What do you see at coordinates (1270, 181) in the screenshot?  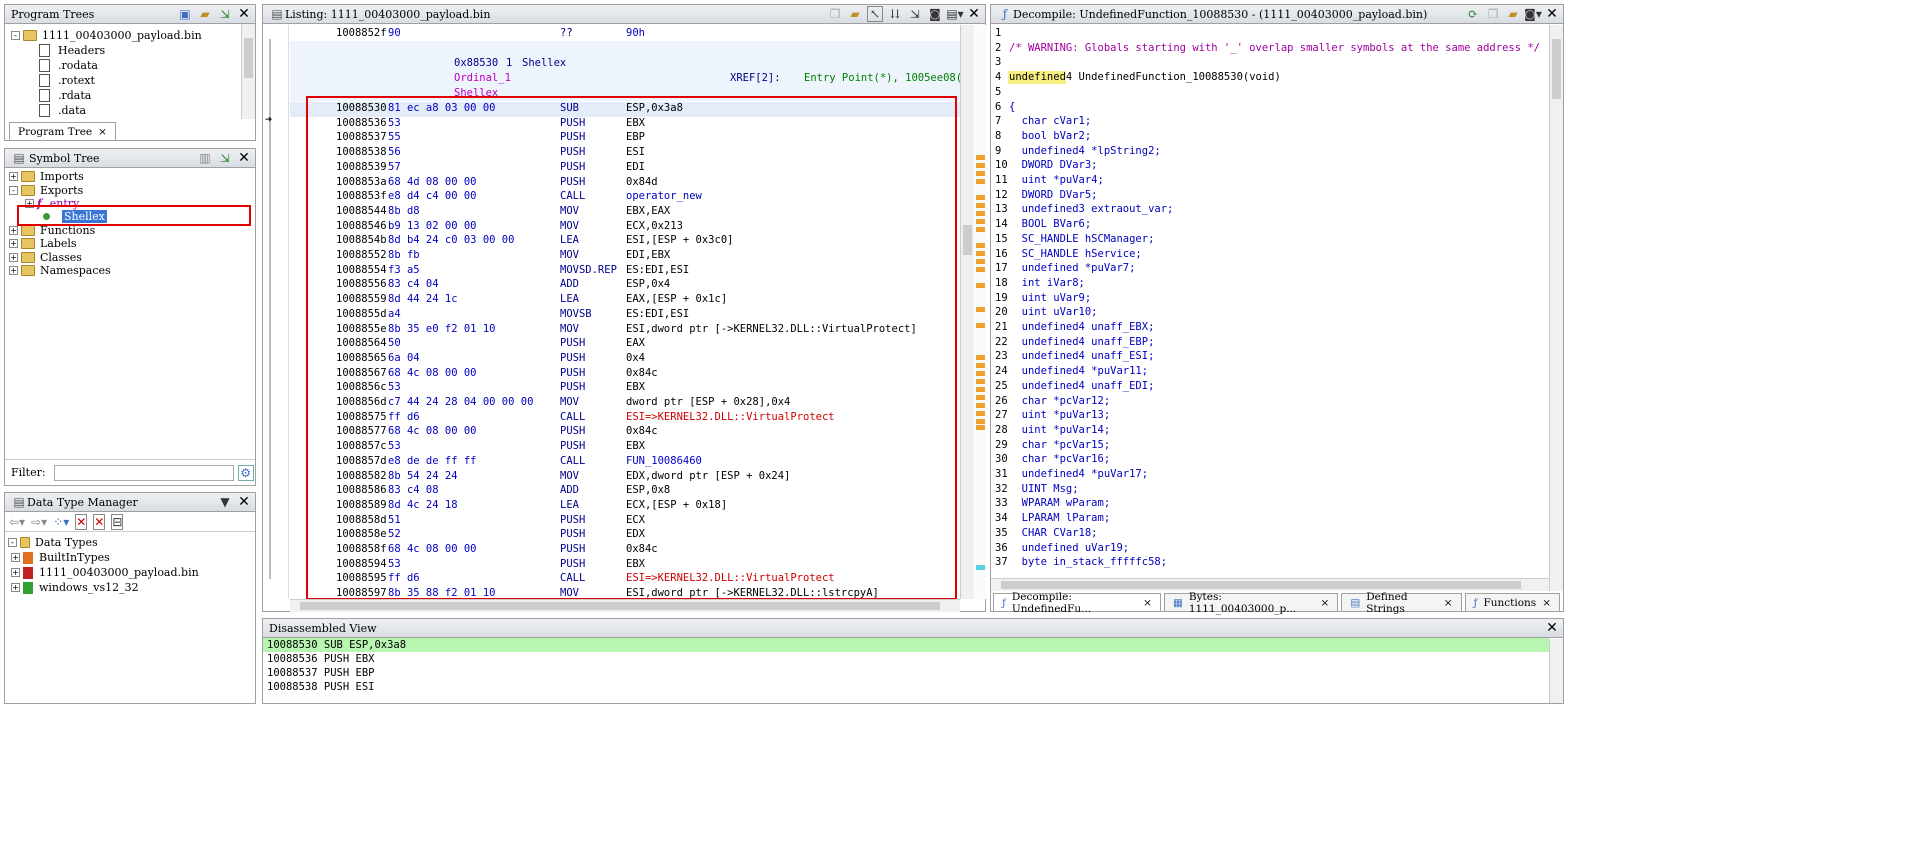 I see `decompile-line: 11 uint *puVar4;` at bounding box center [1270, 181].